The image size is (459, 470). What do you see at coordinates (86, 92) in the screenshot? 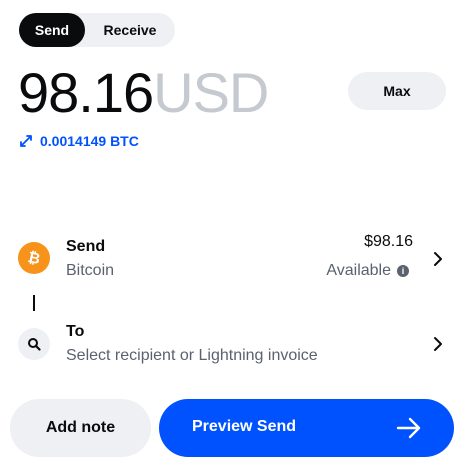
I see `amount-value: 98.16` at bounding box center [86, 92].